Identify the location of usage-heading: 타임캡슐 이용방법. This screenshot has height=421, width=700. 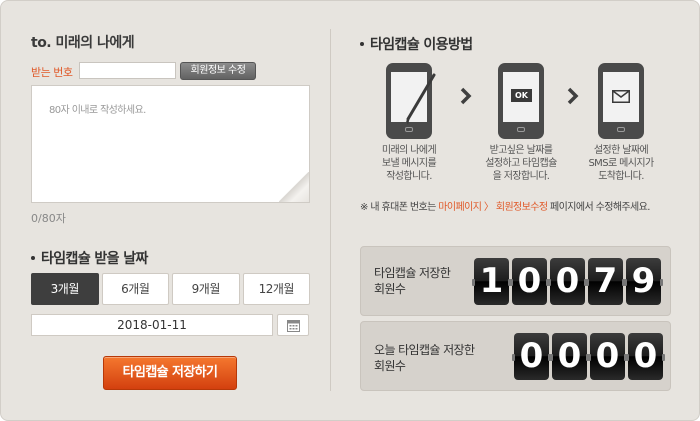
(416, 44).